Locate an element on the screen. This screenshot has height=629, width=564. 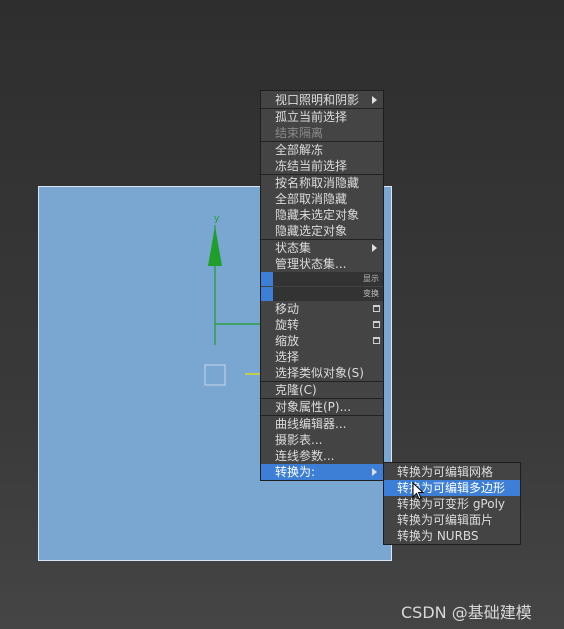
quad-header-display: 显示 is located at coordinates (322, 279).